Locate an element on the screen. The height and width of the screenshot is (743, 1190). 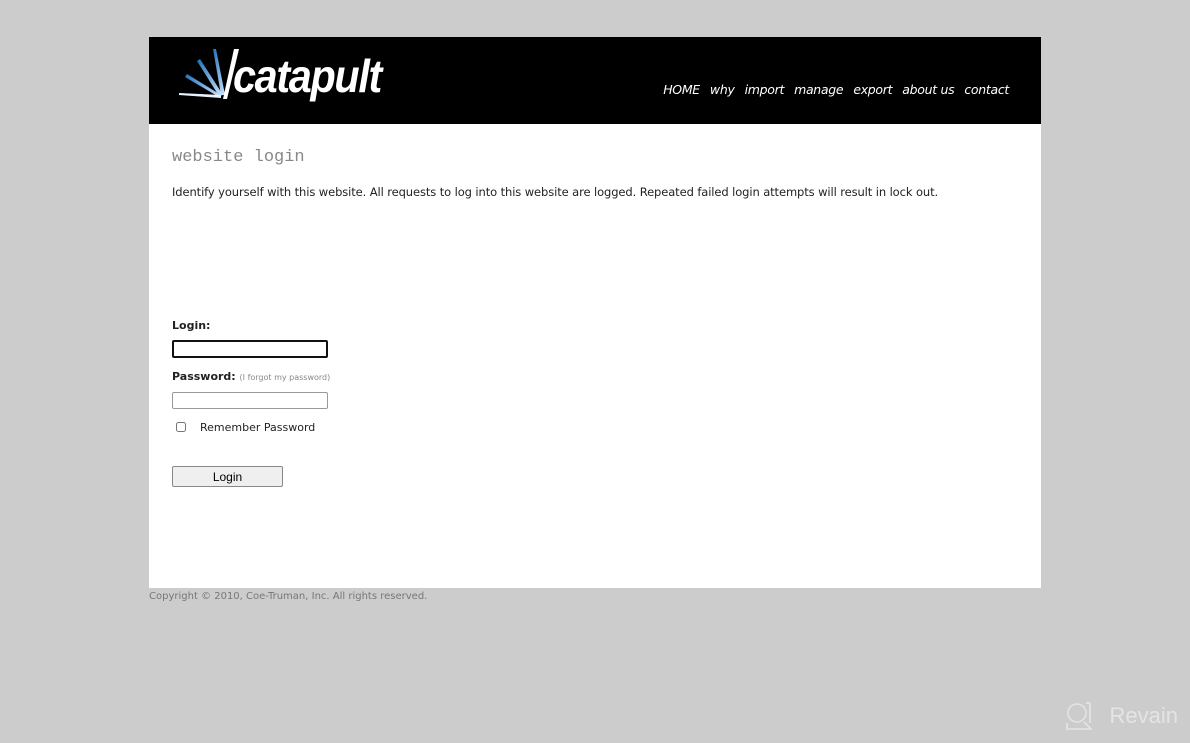
nav-home: HOME is located at coordinates (681, 89).